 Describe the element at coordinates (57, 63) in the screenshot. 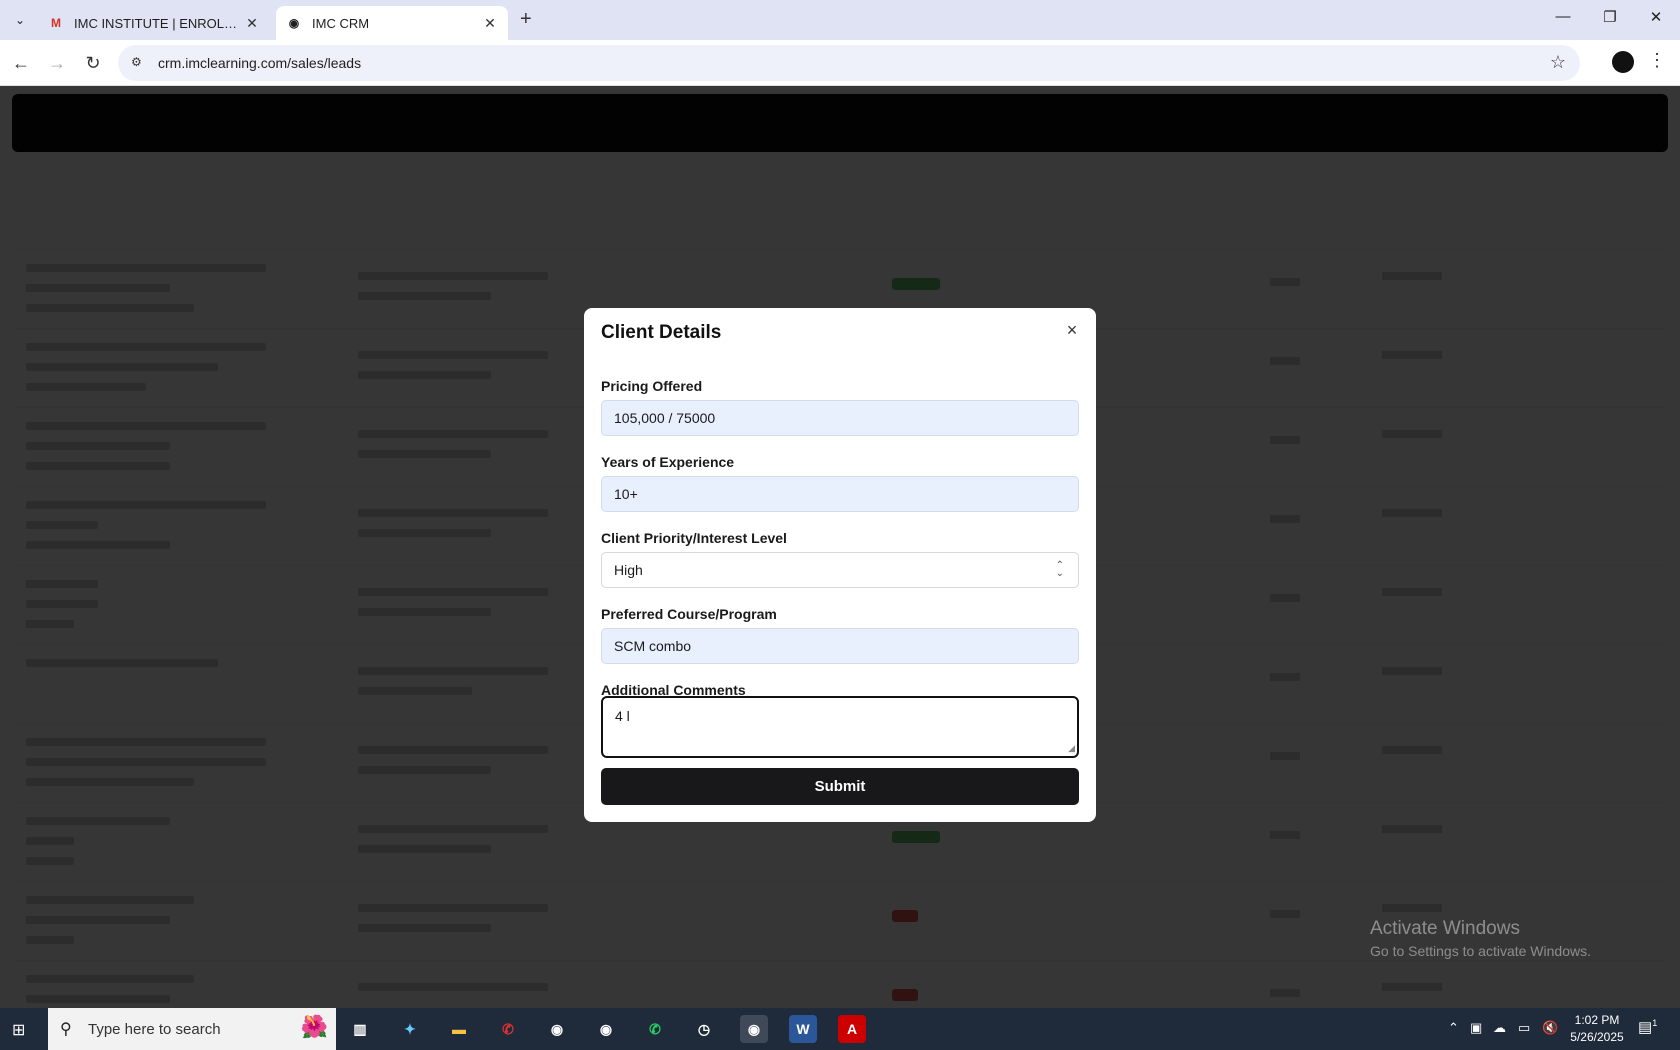

I see `forward-icon: →` at that location.